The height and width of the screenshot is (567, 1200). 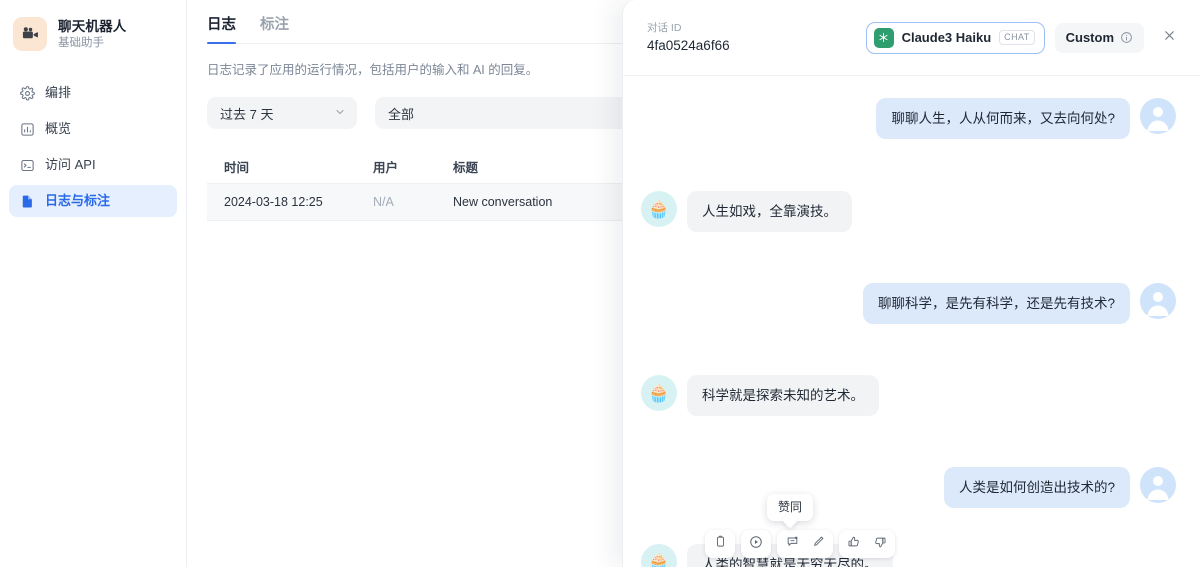 What do you see at coordinates (1126, 37) in the screenshot?
I see `info-circle-icon` at bounding box center [1126, 37].